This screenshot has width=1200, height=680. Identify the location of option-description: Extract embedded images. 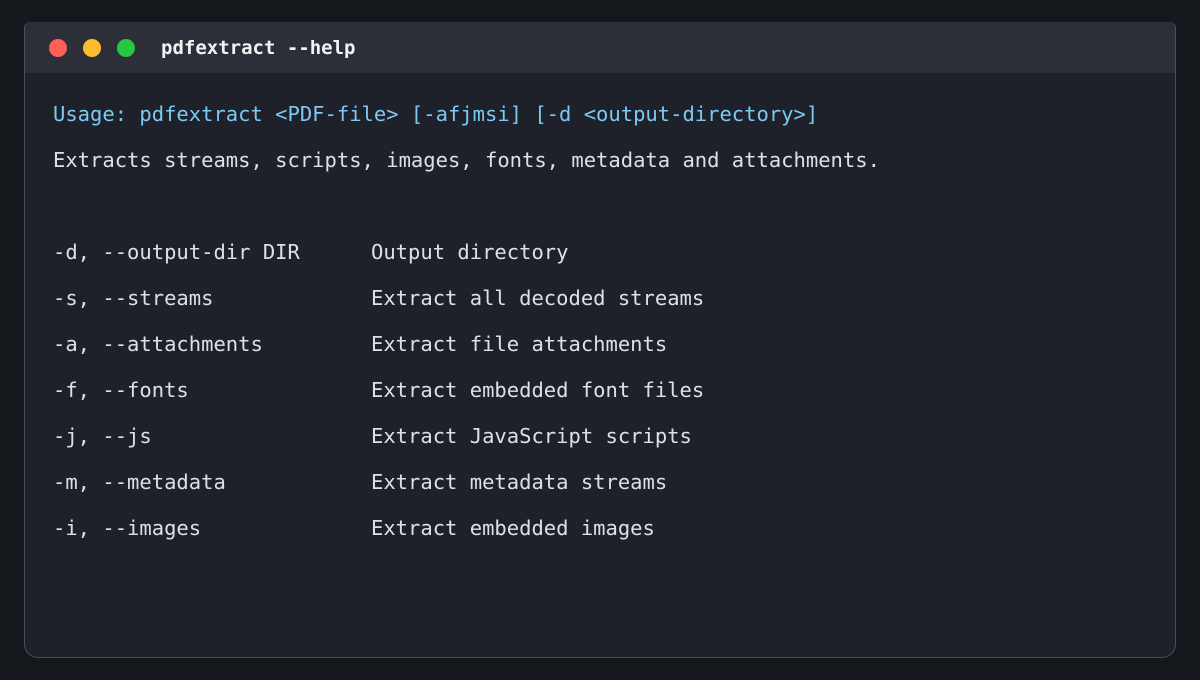
(513, 528).